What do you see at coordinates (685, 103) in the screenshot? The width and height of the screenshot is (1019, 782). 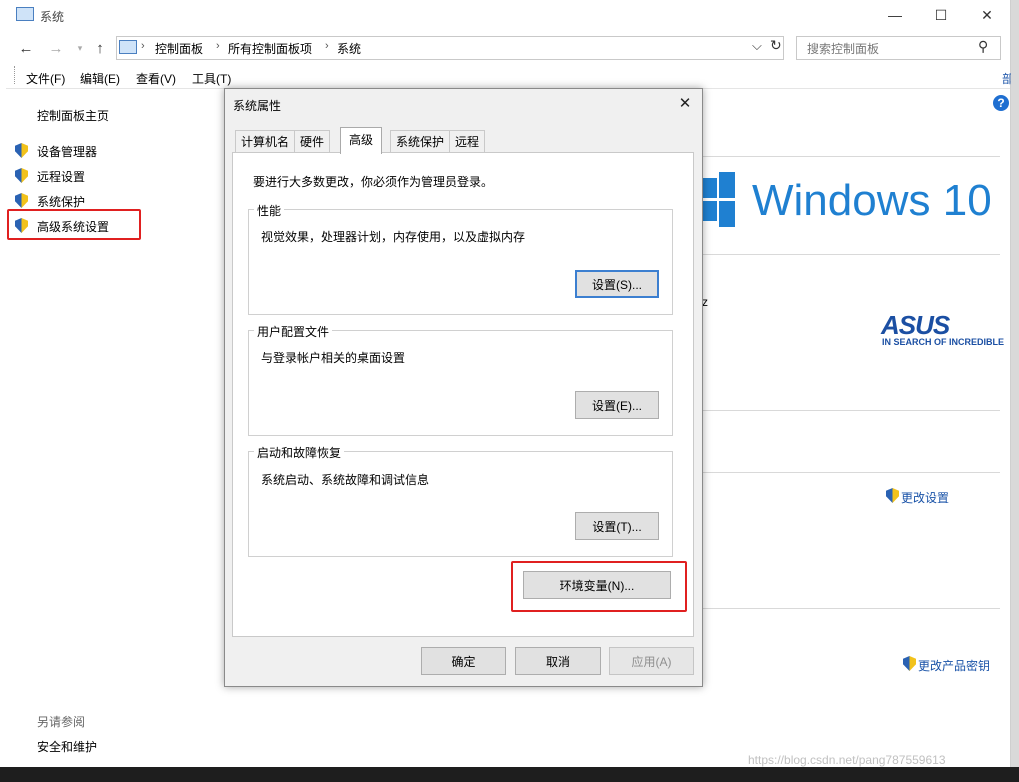 I see `dialog-close-icon: ✕` at bounding box center [685, 103].